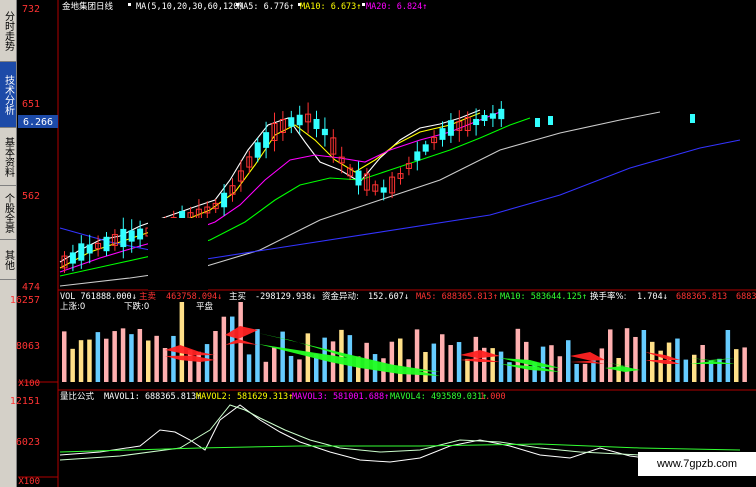 The image size is (756, 487). What do you see at coordinates (31, 287) in the screenshot?
I see `price-axis-bottom: 474` at bounding box center [31, 287].